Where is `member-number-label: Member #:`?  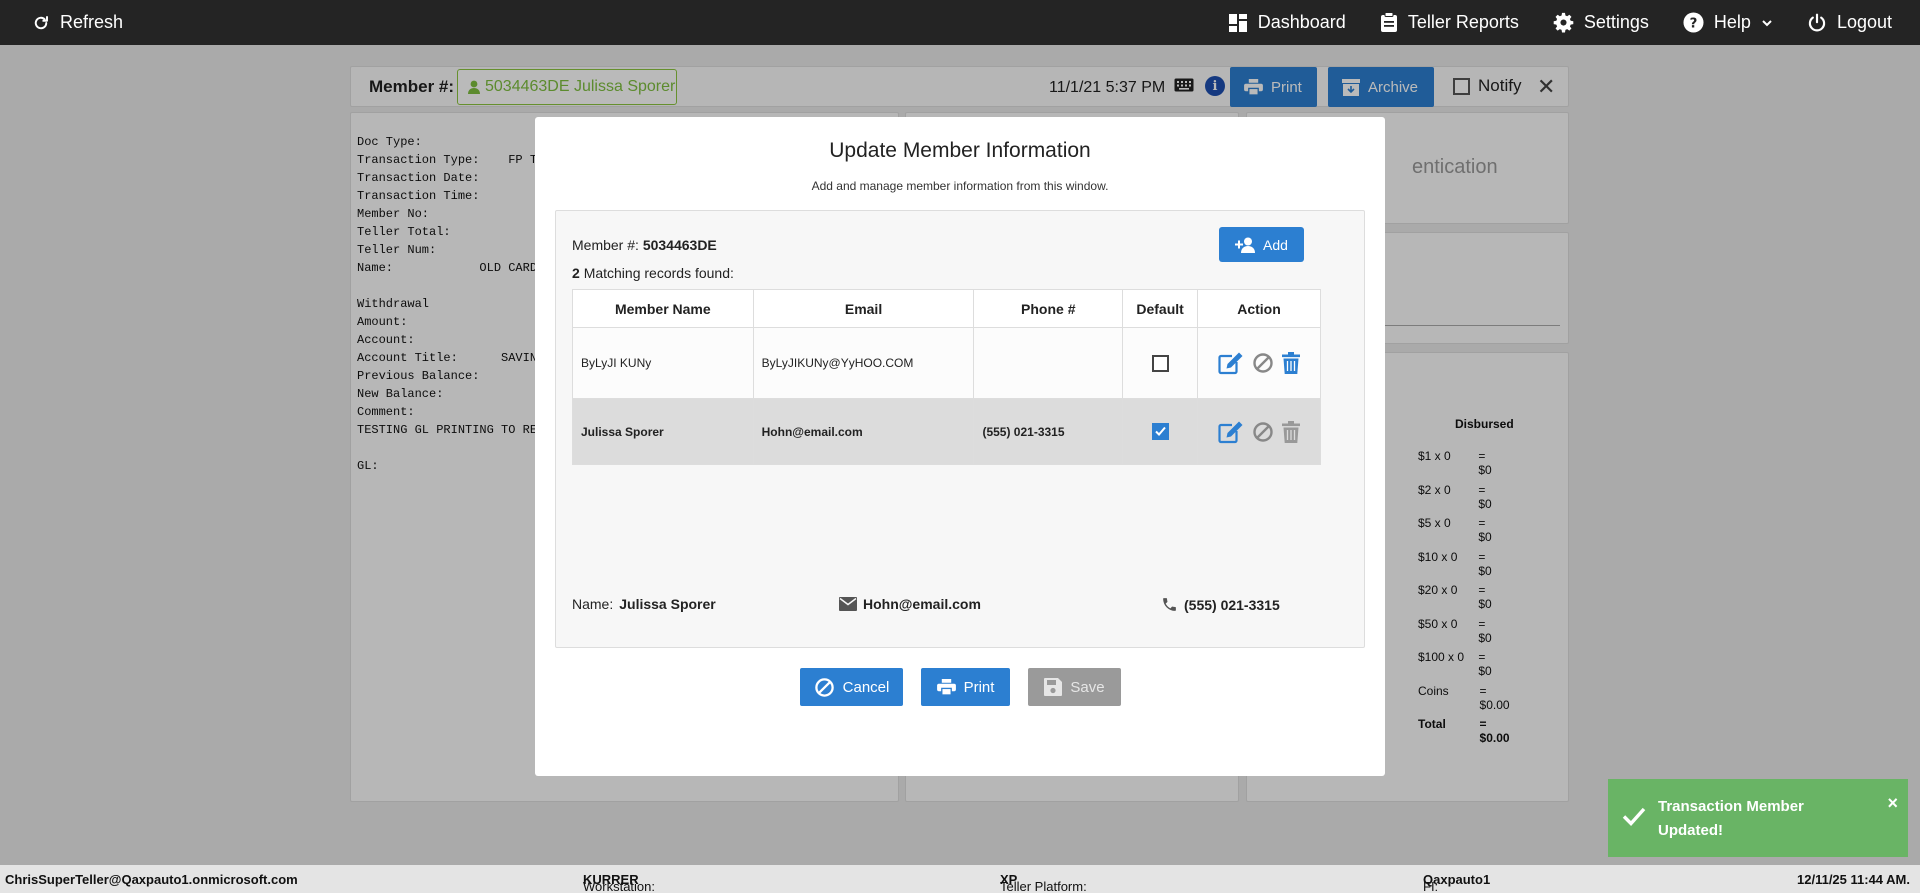
member-number-label: Member #: is located at coordinates (605, 245).